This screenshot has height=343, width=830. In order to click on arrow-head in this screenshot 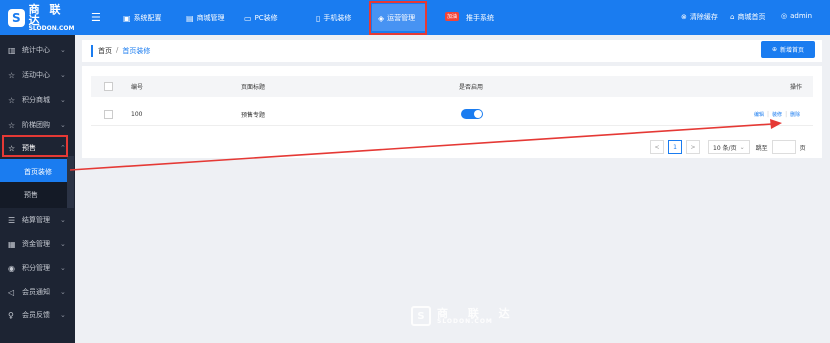, I will do `click(776, 124)`.